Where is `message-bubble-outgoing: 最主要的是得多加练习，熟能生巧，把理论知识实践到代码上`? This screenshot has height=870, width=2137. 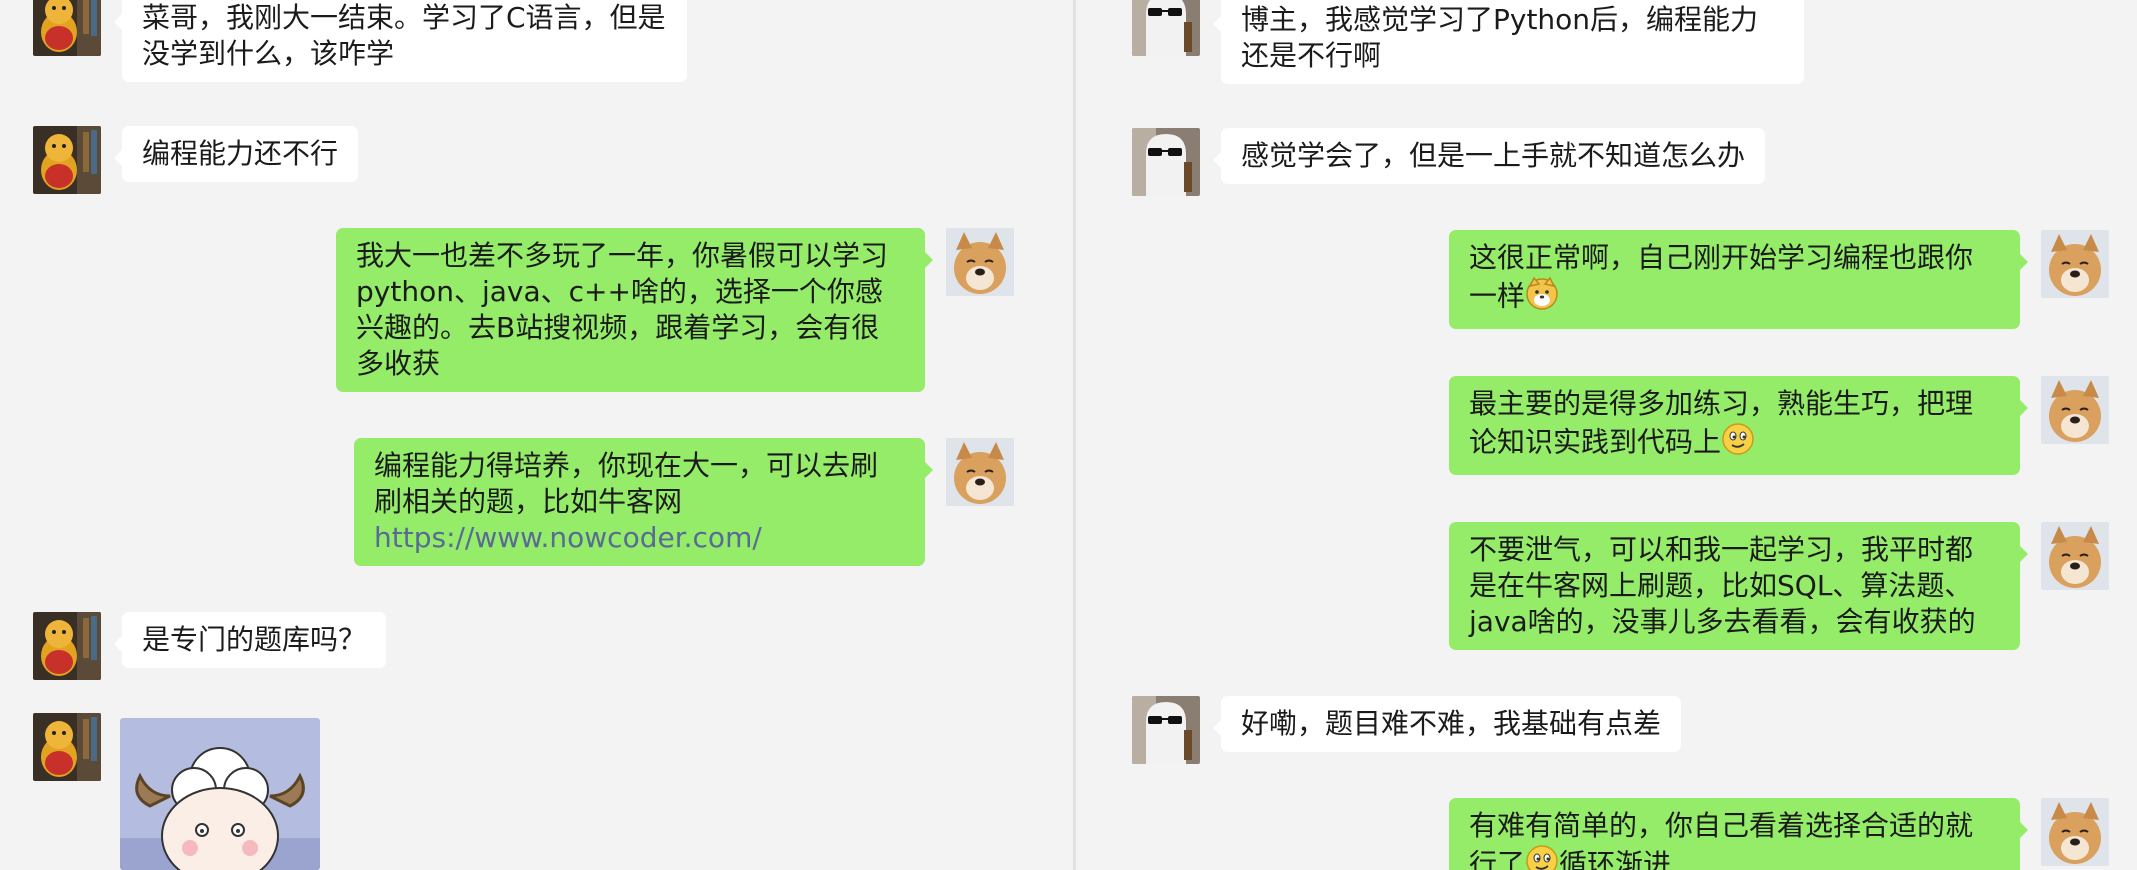 message-bubble-outgoing: 最主要的是得多加练习，熟能生巧，把理论知识实践到代码上 is located at coordinates (1738, 425).